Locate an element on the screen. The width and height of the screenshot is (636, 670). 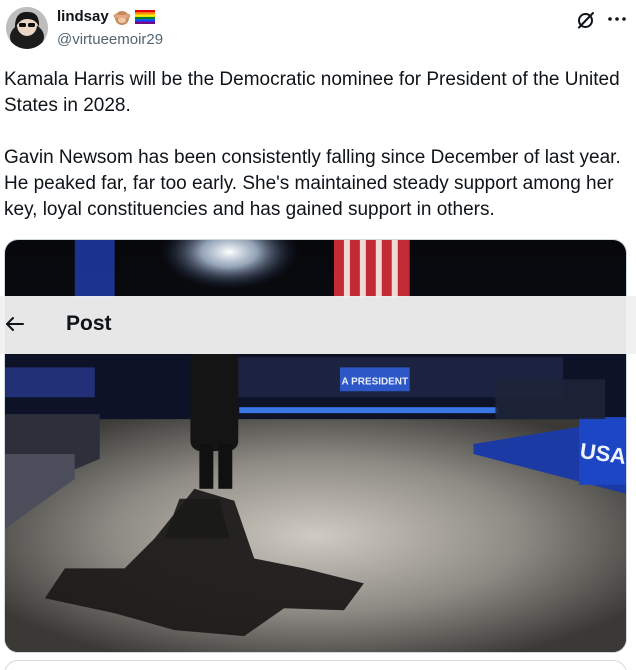
author-name: lindsay is located at coordinates (106, 16).